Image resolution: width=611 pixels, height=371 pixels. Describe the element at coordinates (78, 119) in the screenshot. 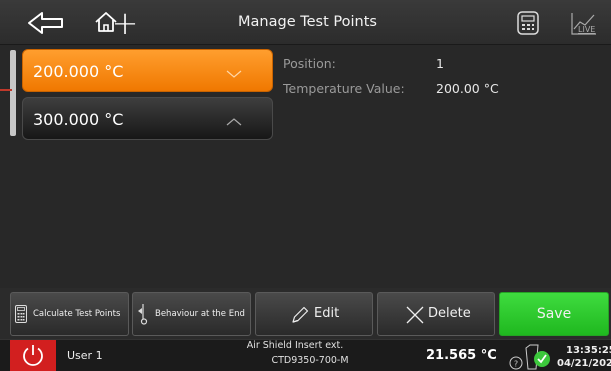

I see `test-point-label: 300.000 °C` at that location.